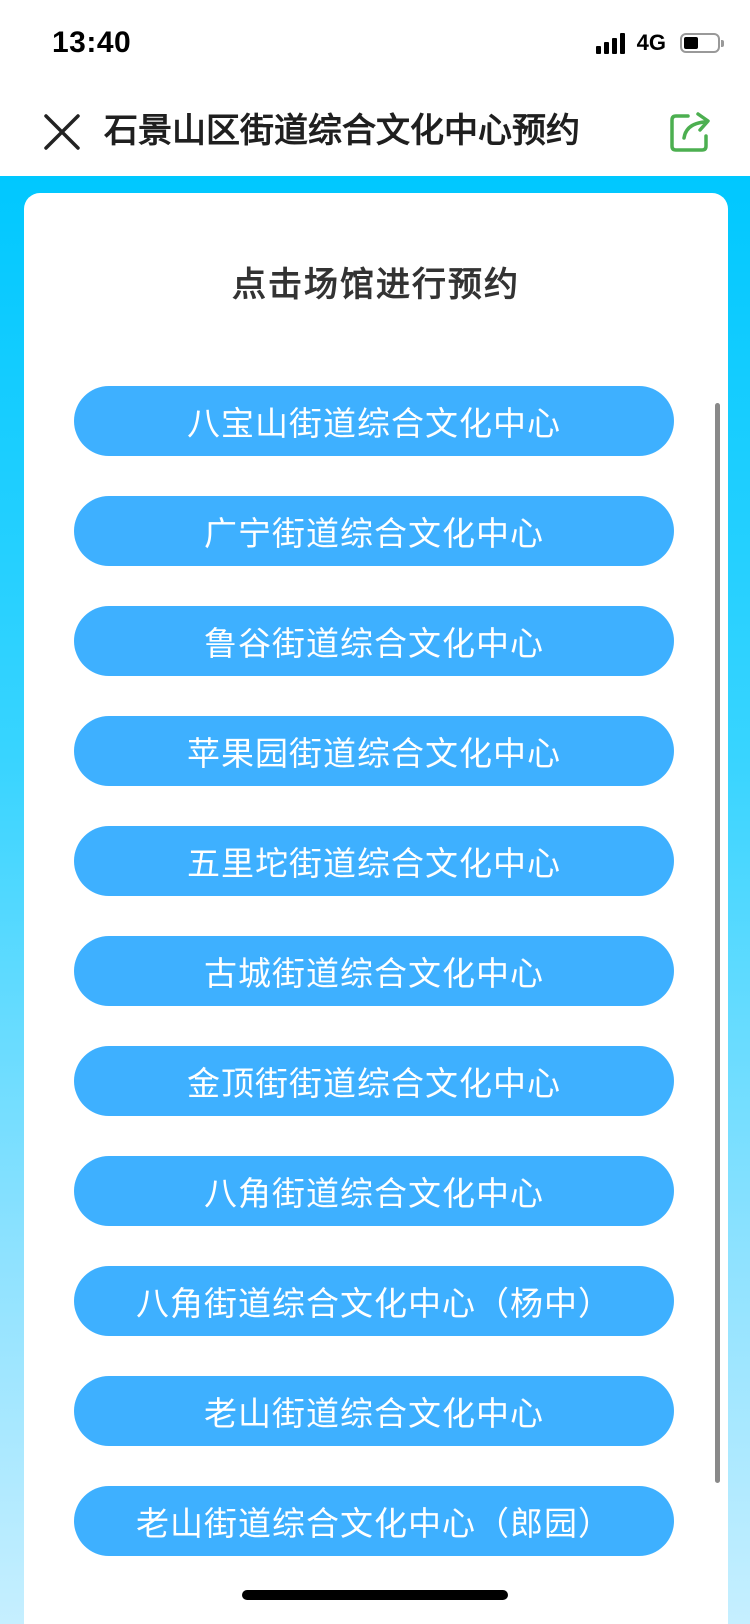 The image size is (750, 1624). Describe the element at coordinates (702, 43) in the screenshot. I see `battery-icon` at that location.